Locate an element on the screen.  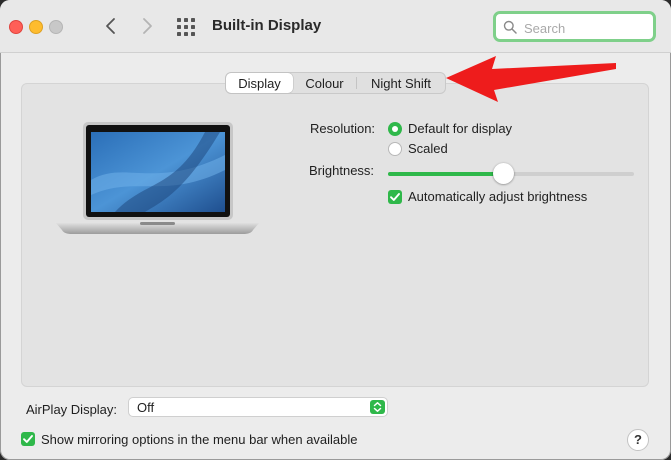
brightness-label: Brightness: is located at coordinates (342, 170).